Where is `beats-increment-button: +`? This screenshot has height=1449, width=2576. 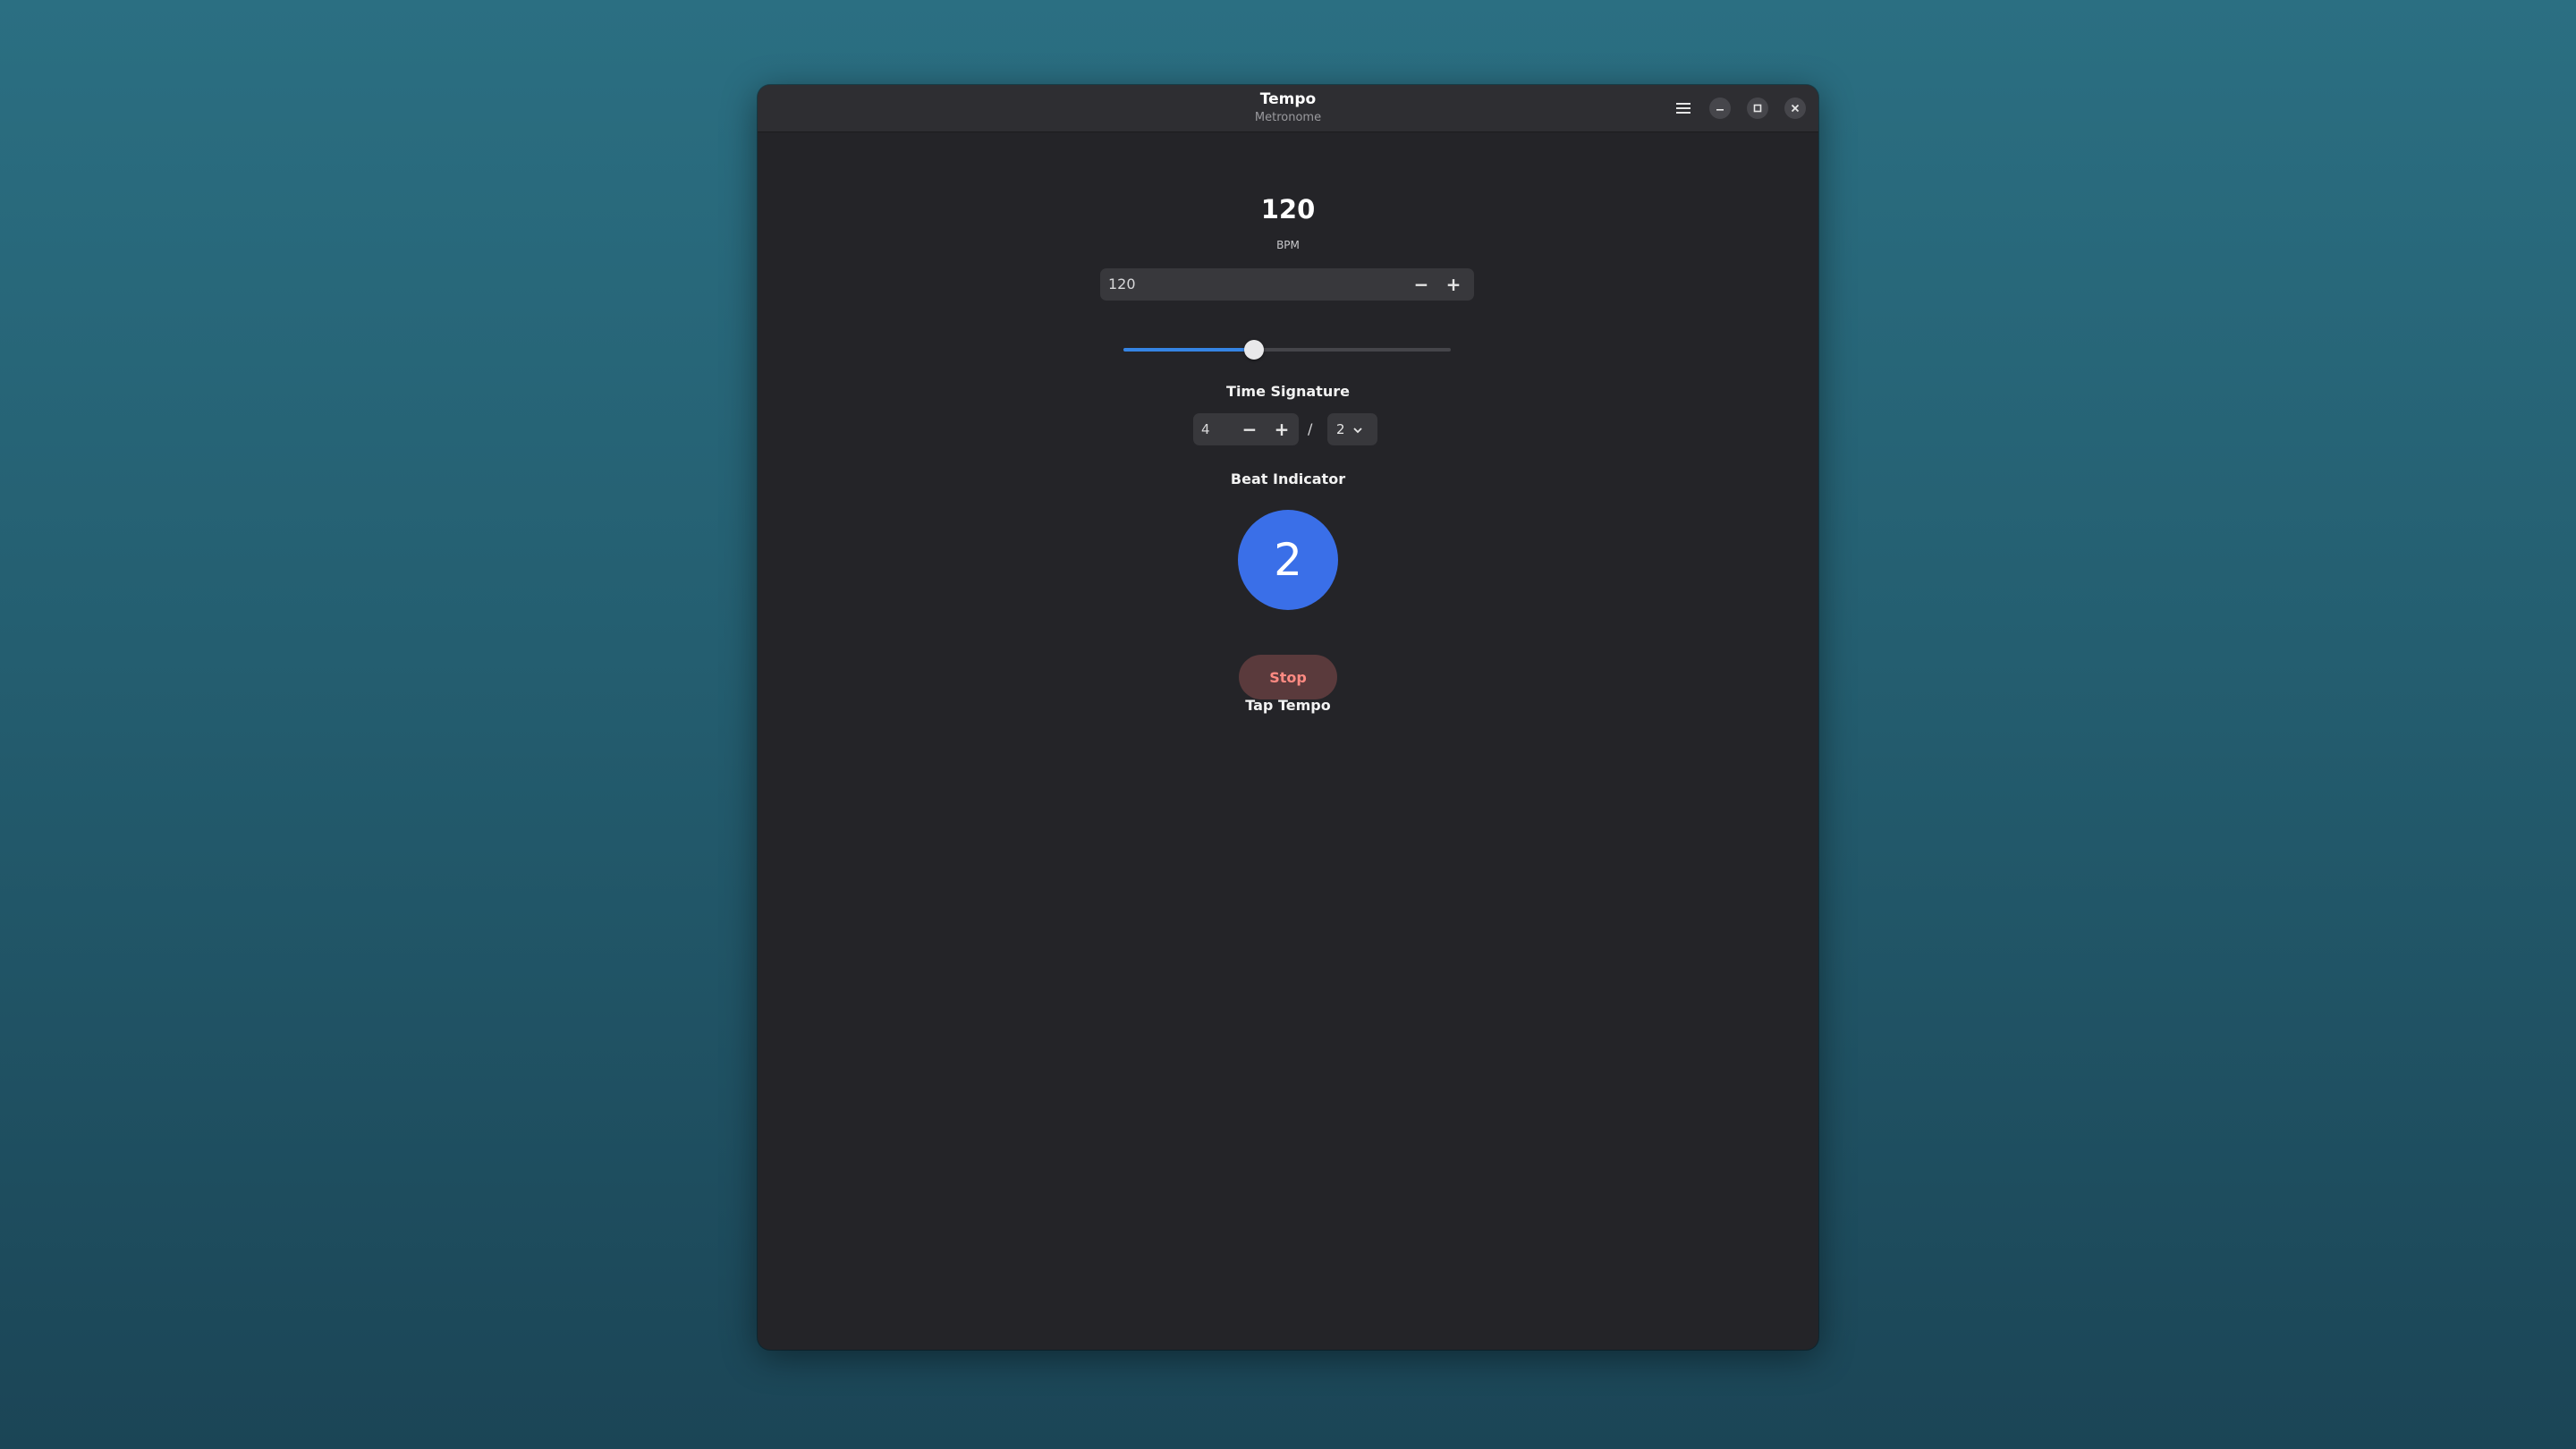 beats-increment-button: + is located at coordinates (1281, 429).